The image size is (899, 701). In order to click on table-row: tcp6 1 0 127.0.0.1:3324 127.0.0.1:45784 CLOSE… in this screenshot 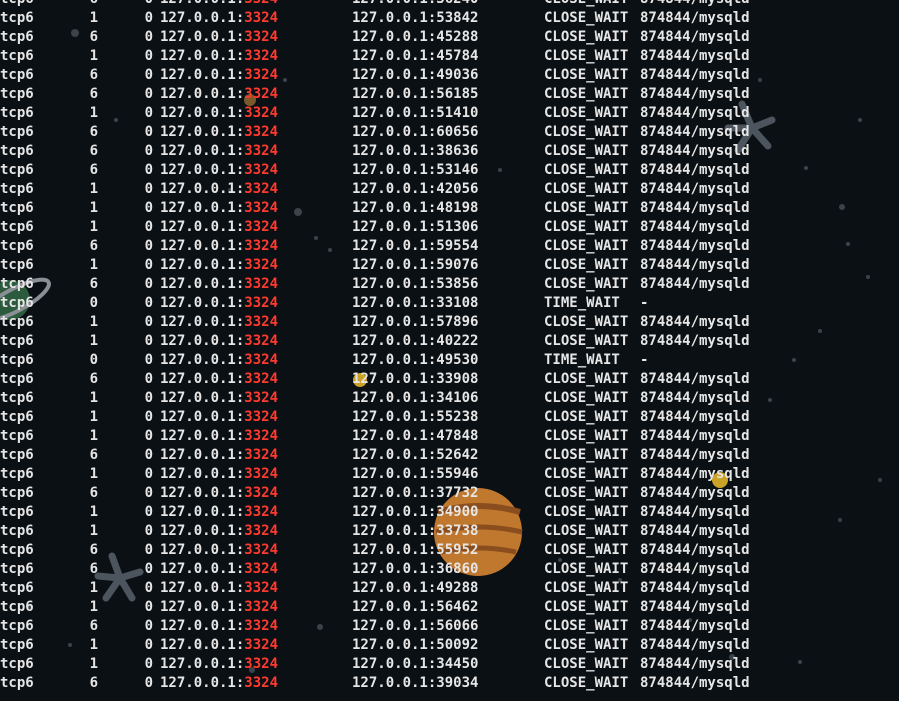, I will do `click(449, 56)`.